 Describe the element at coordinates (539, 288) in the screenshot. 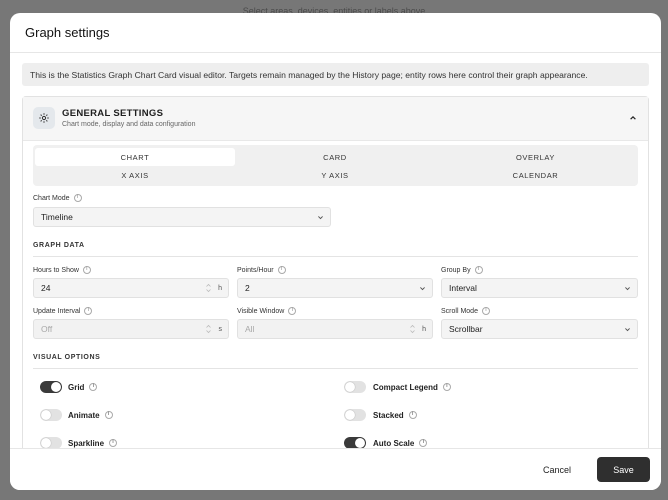

I see `group-by-select: Interval` at that location.